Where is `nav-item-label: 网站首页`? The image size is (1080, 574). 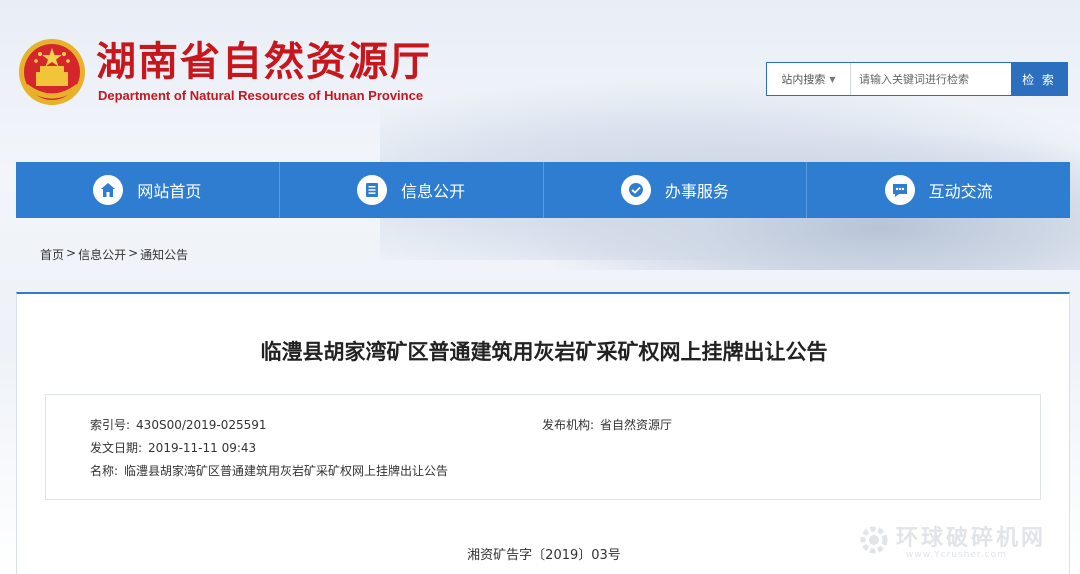 nav-item-label: 网站首页 is located at coordinates (169, 191).